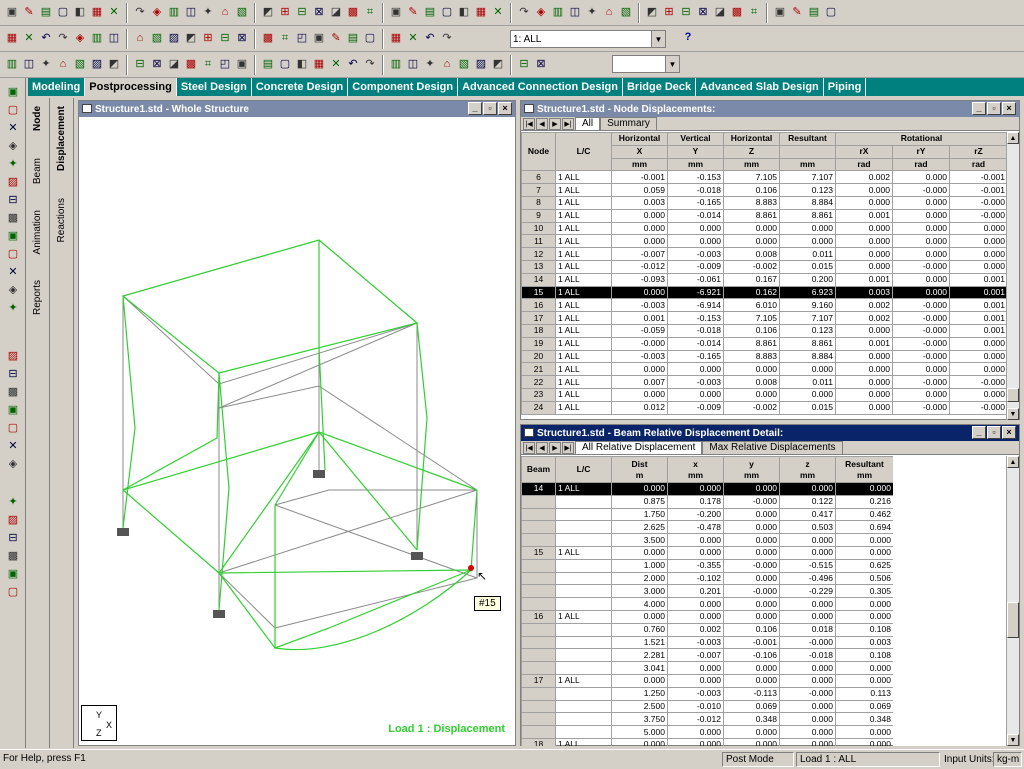 The image size is (1024, 769). What do you see at coordinates (575, 13) in the screenshot?
I see `toolbar-tool-icon: ◫` at bounding box center [575, 13].